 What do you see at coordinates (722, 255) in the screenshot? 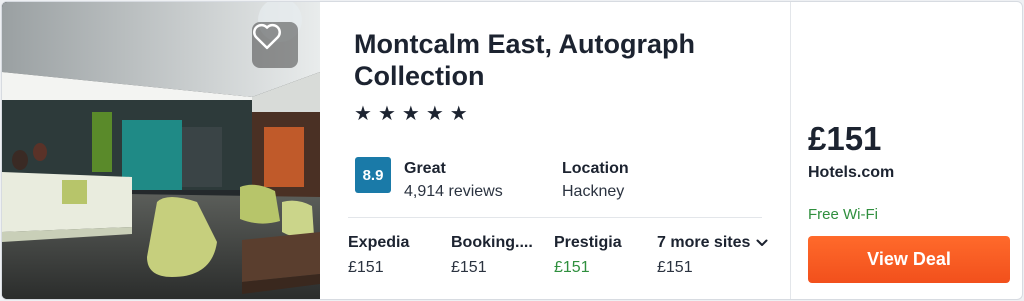
I see `more-sites-dropdown: 7 more sites £151` at bounding box center [722, 255].